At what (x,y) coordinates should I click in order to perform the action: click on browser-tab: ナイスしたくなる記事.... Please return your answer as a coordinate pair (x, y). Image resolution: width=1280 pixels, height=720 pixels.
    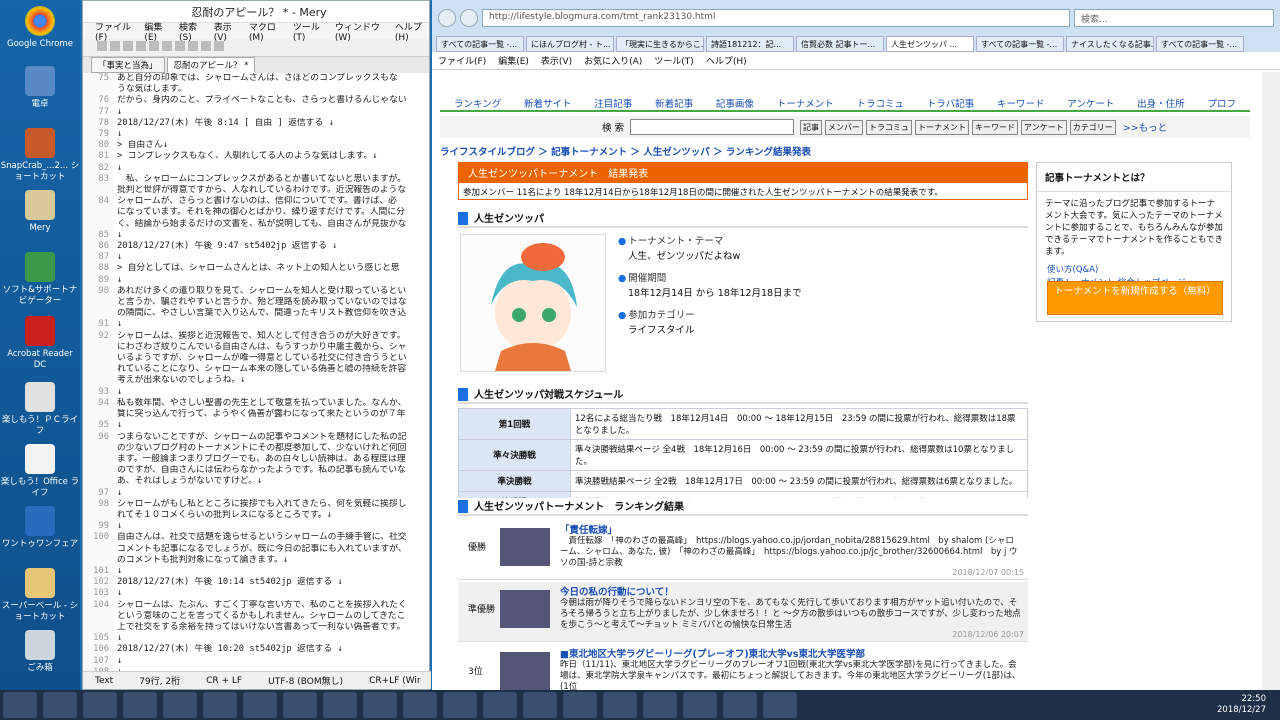
    Looking at the image, I should click on (1110, 44).